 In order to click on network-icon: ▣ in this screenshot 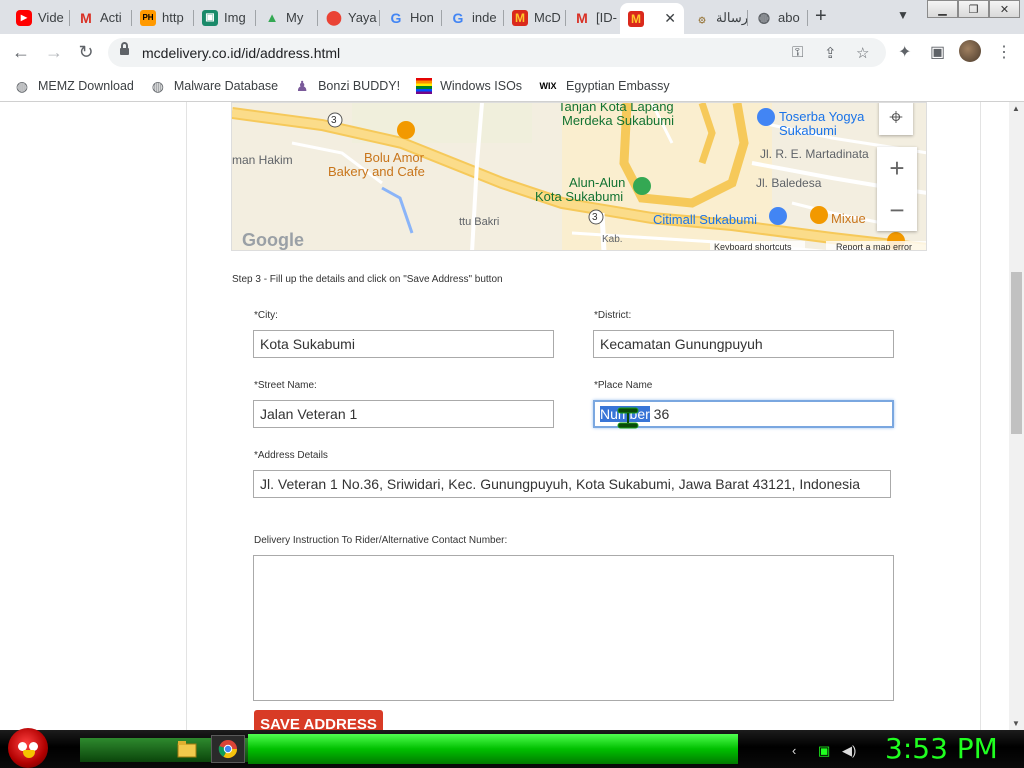, I will do `click(824, 751)`.